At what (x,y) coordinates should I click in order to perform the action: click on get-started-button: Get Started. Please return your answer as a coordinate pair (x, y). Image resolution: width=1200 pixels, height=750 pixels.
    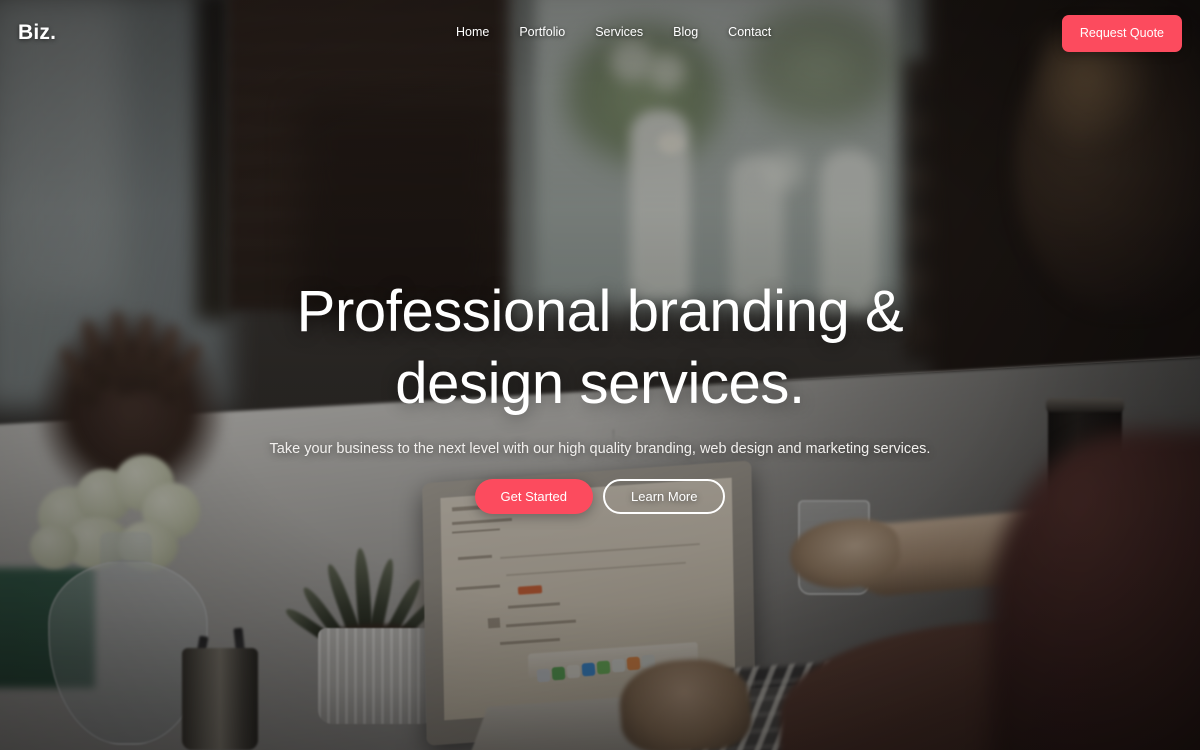
    Looking at the image, I should click on (533, 497).